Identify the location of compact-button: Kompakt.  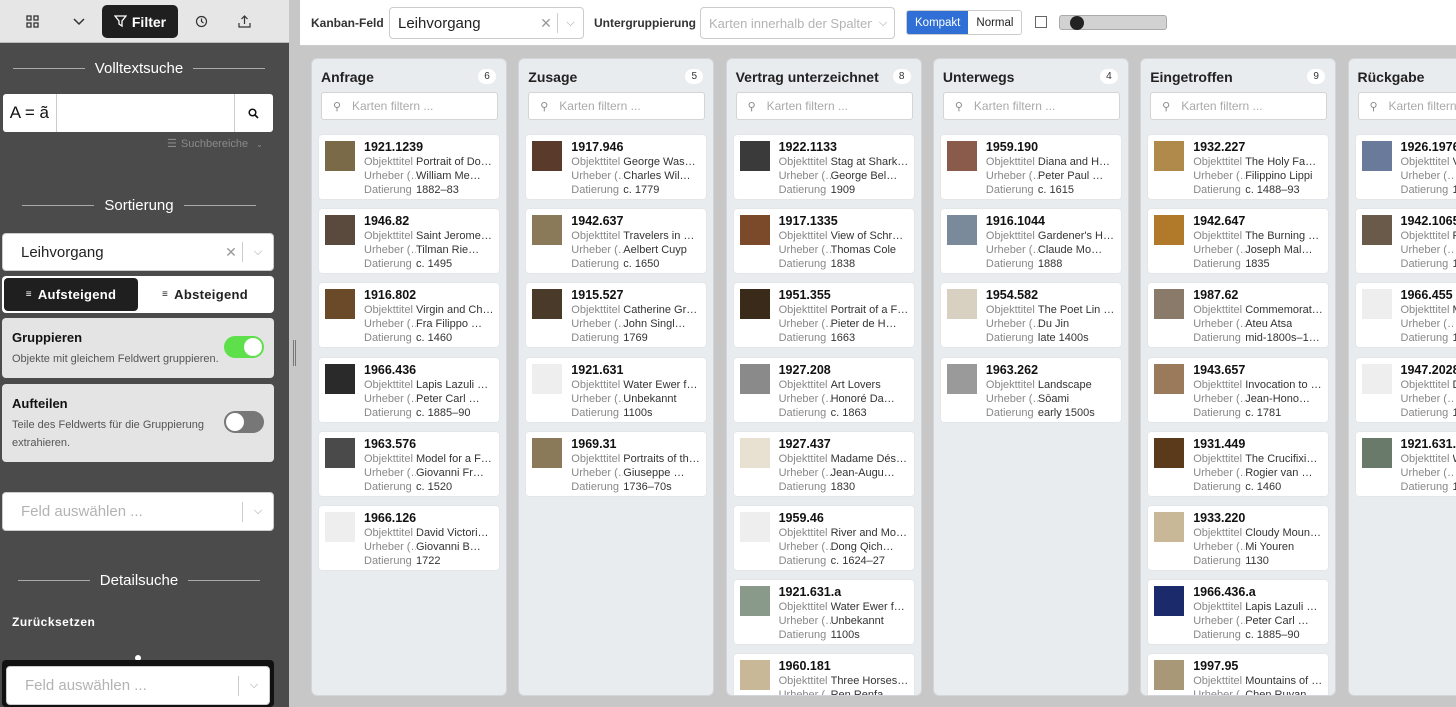
(938, 22).